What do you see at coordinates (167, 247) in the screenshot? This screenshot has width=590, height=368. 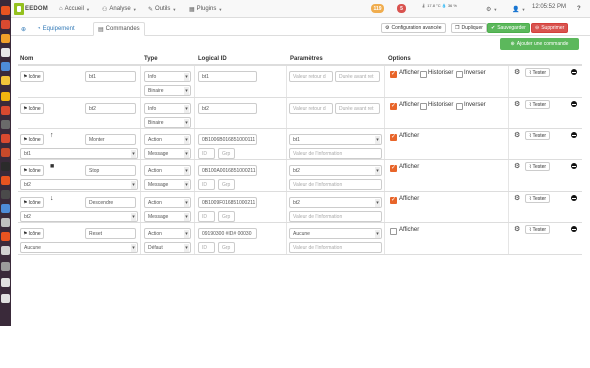 I see `subtype-select: Défaut` at bounding box center [167, 247].